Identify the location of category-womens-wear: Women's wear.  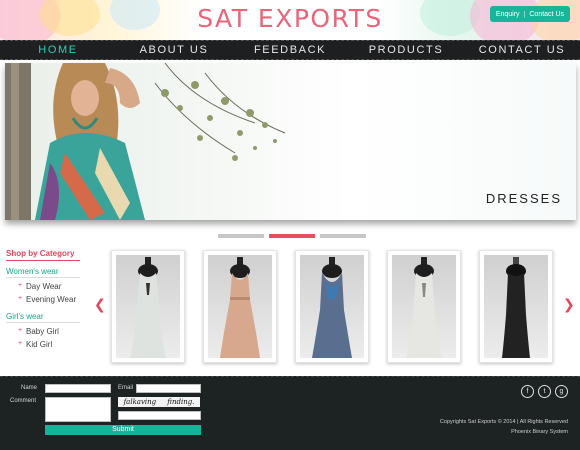
(43, 272).